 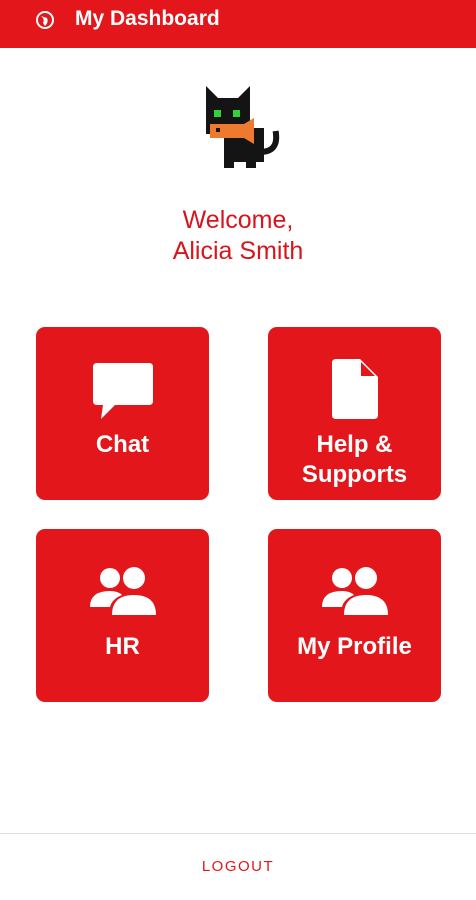 What do you see at coordinates (354, 646) in the screenshot?
I see `my-profile-label: My Profile` at bounding box center [354, 646].